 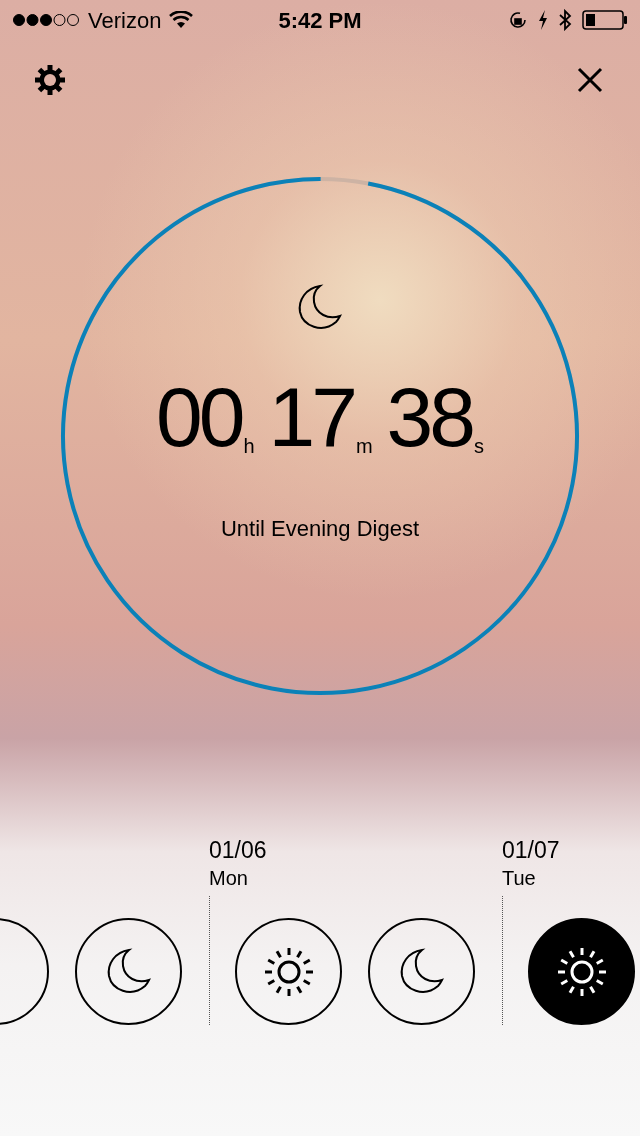 I want to click on rotation-lock-icon, so click(x=518, y=20).